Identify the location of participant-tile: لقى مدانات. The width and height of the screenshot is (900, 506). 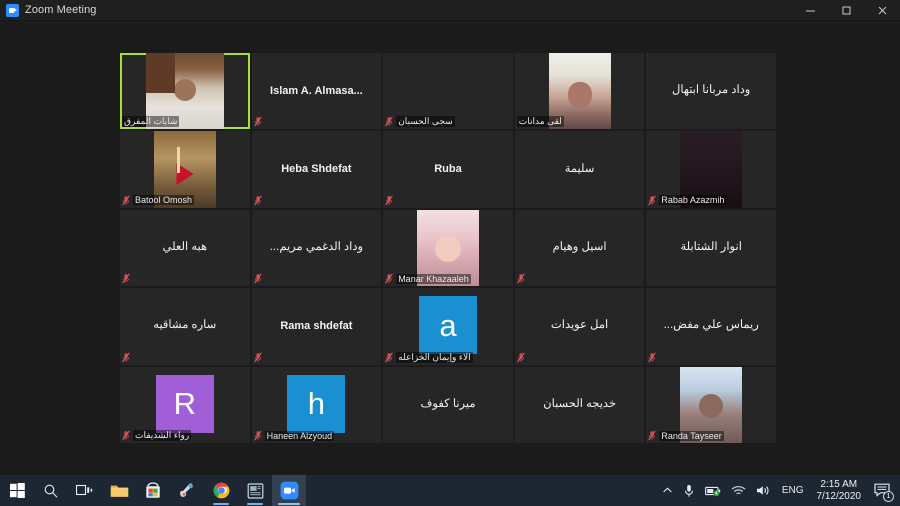
(579, 91).